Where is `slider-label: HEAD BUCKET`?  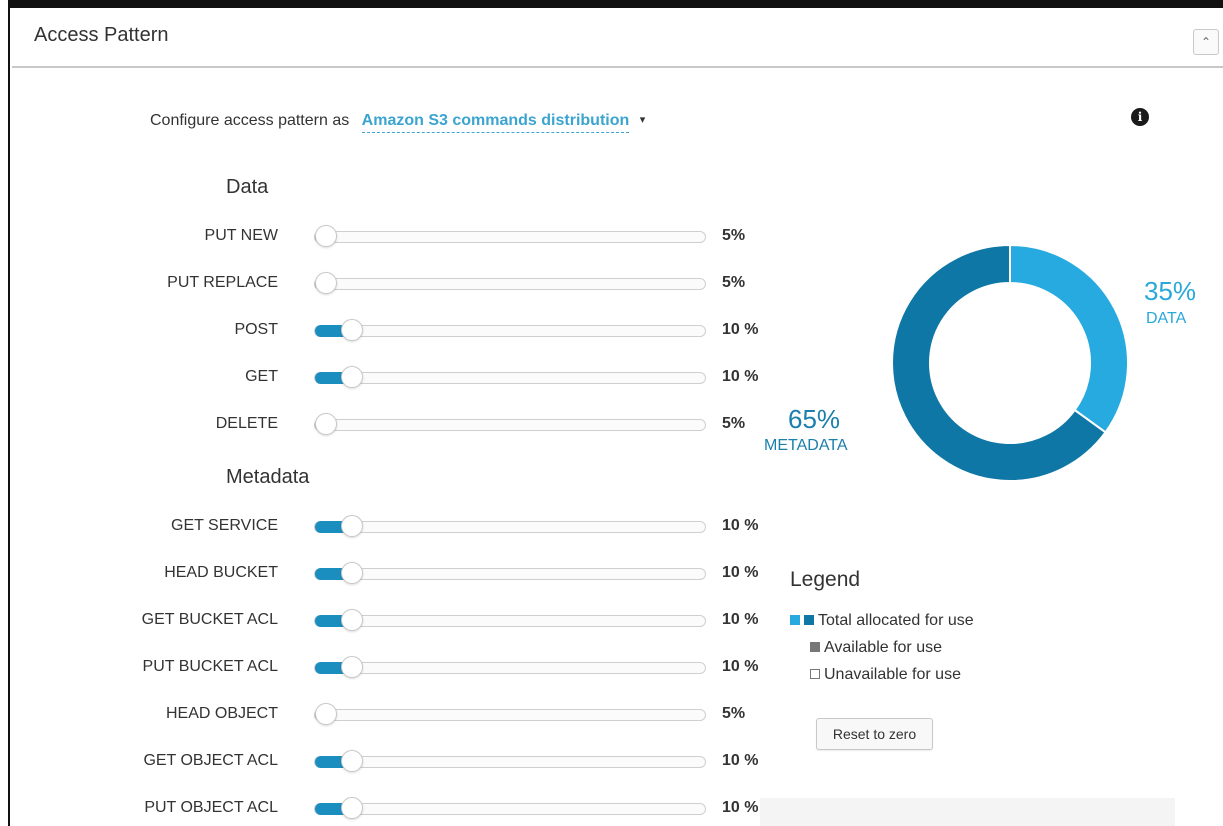 slider-label: HEAD BUCKET is located at coordinates (221, 572).